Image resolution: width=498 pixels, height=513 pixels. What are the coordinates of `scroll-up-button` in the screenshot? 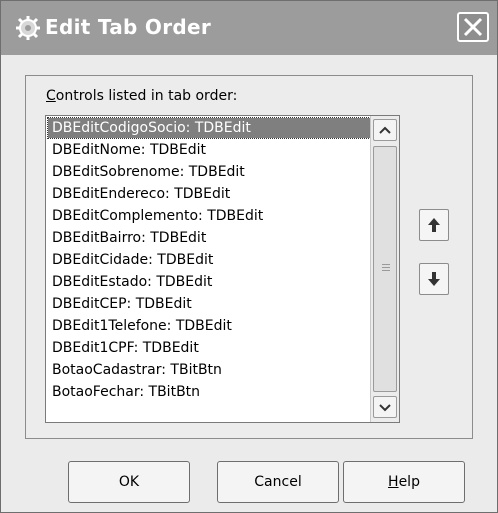 It's located at (385, 130).